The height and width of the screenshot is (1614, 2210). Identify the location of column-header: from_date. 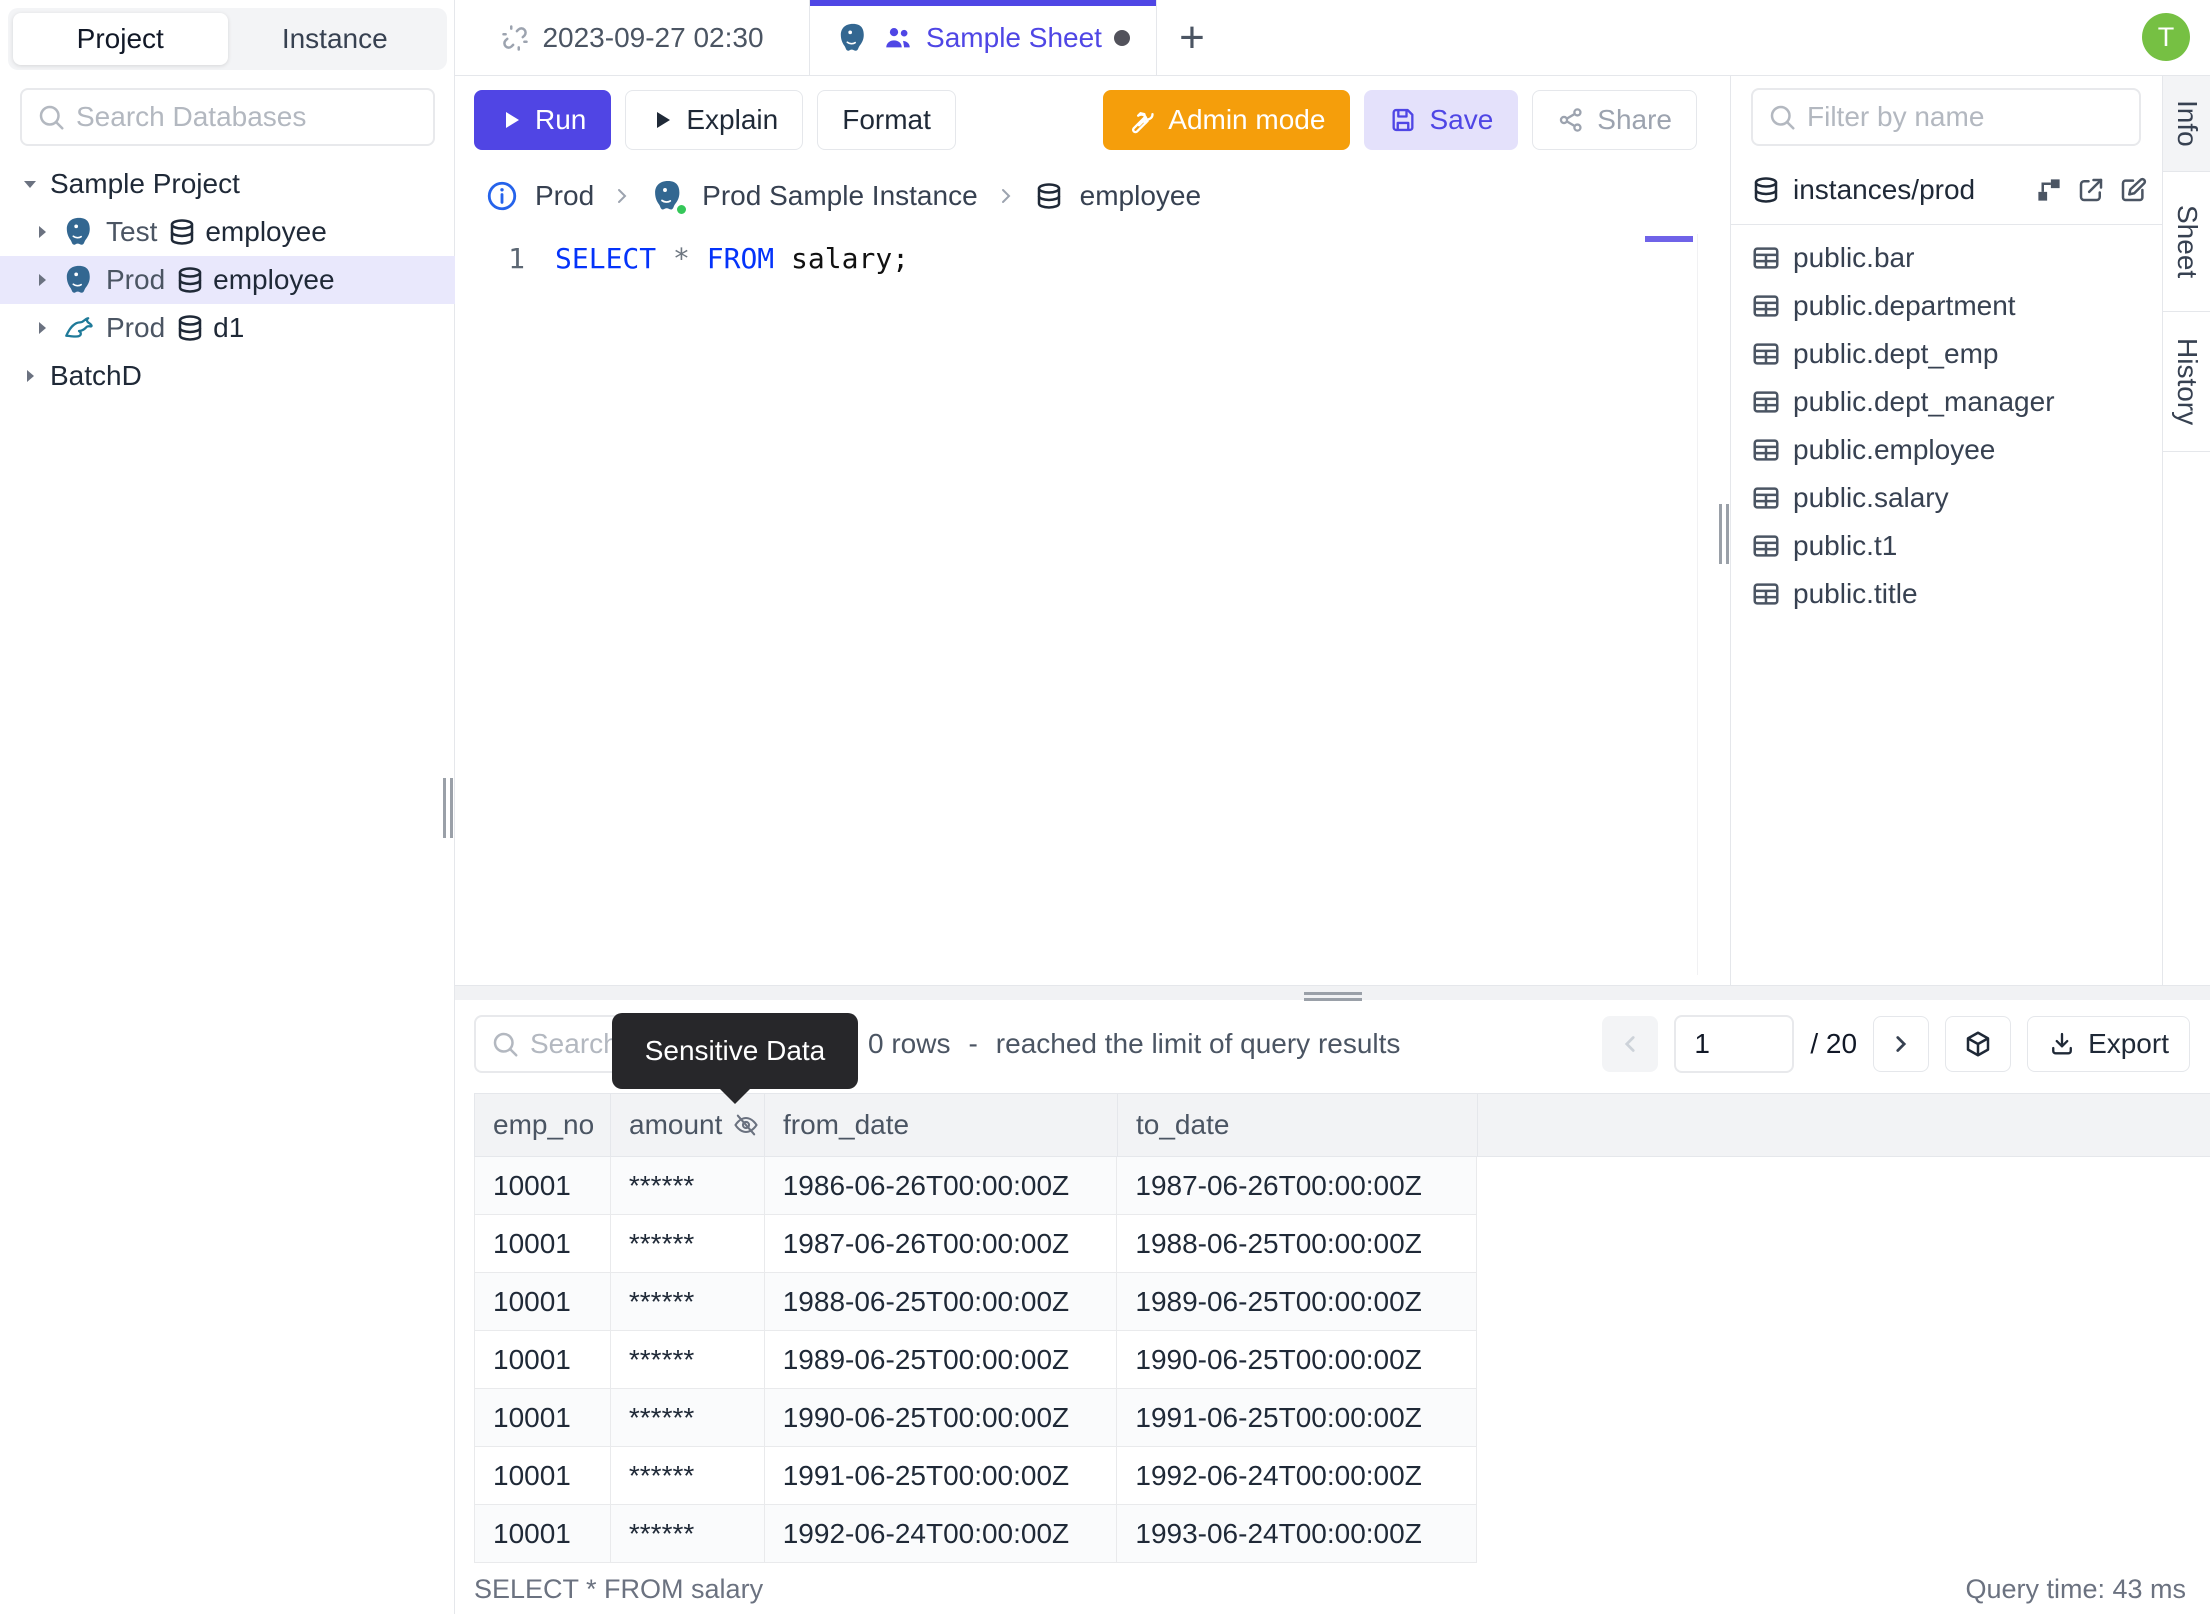
(941, 1125).